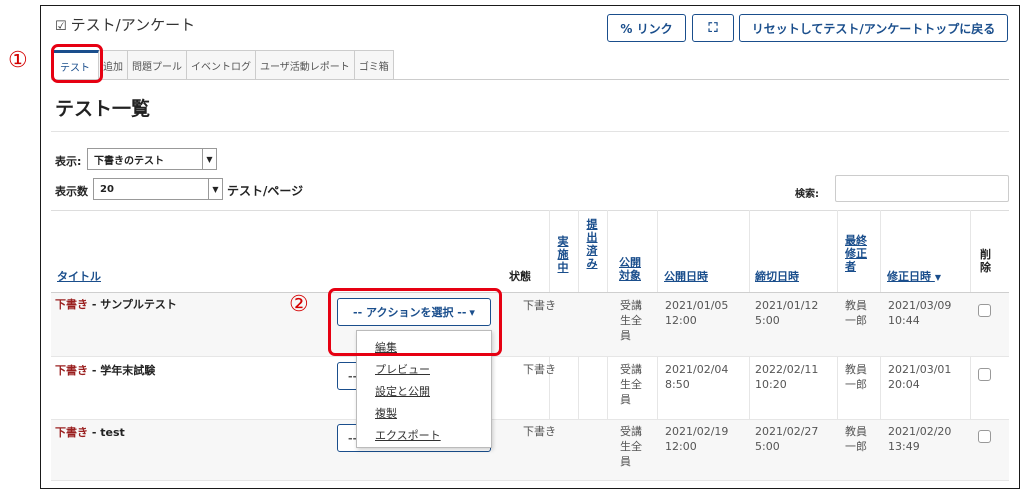 This screenshot has height=494, width=1022. Describe the element at coordinates (786, 377) in the screenshot. I see `due-date-cell: 2022/02/11 10:20` at that location.